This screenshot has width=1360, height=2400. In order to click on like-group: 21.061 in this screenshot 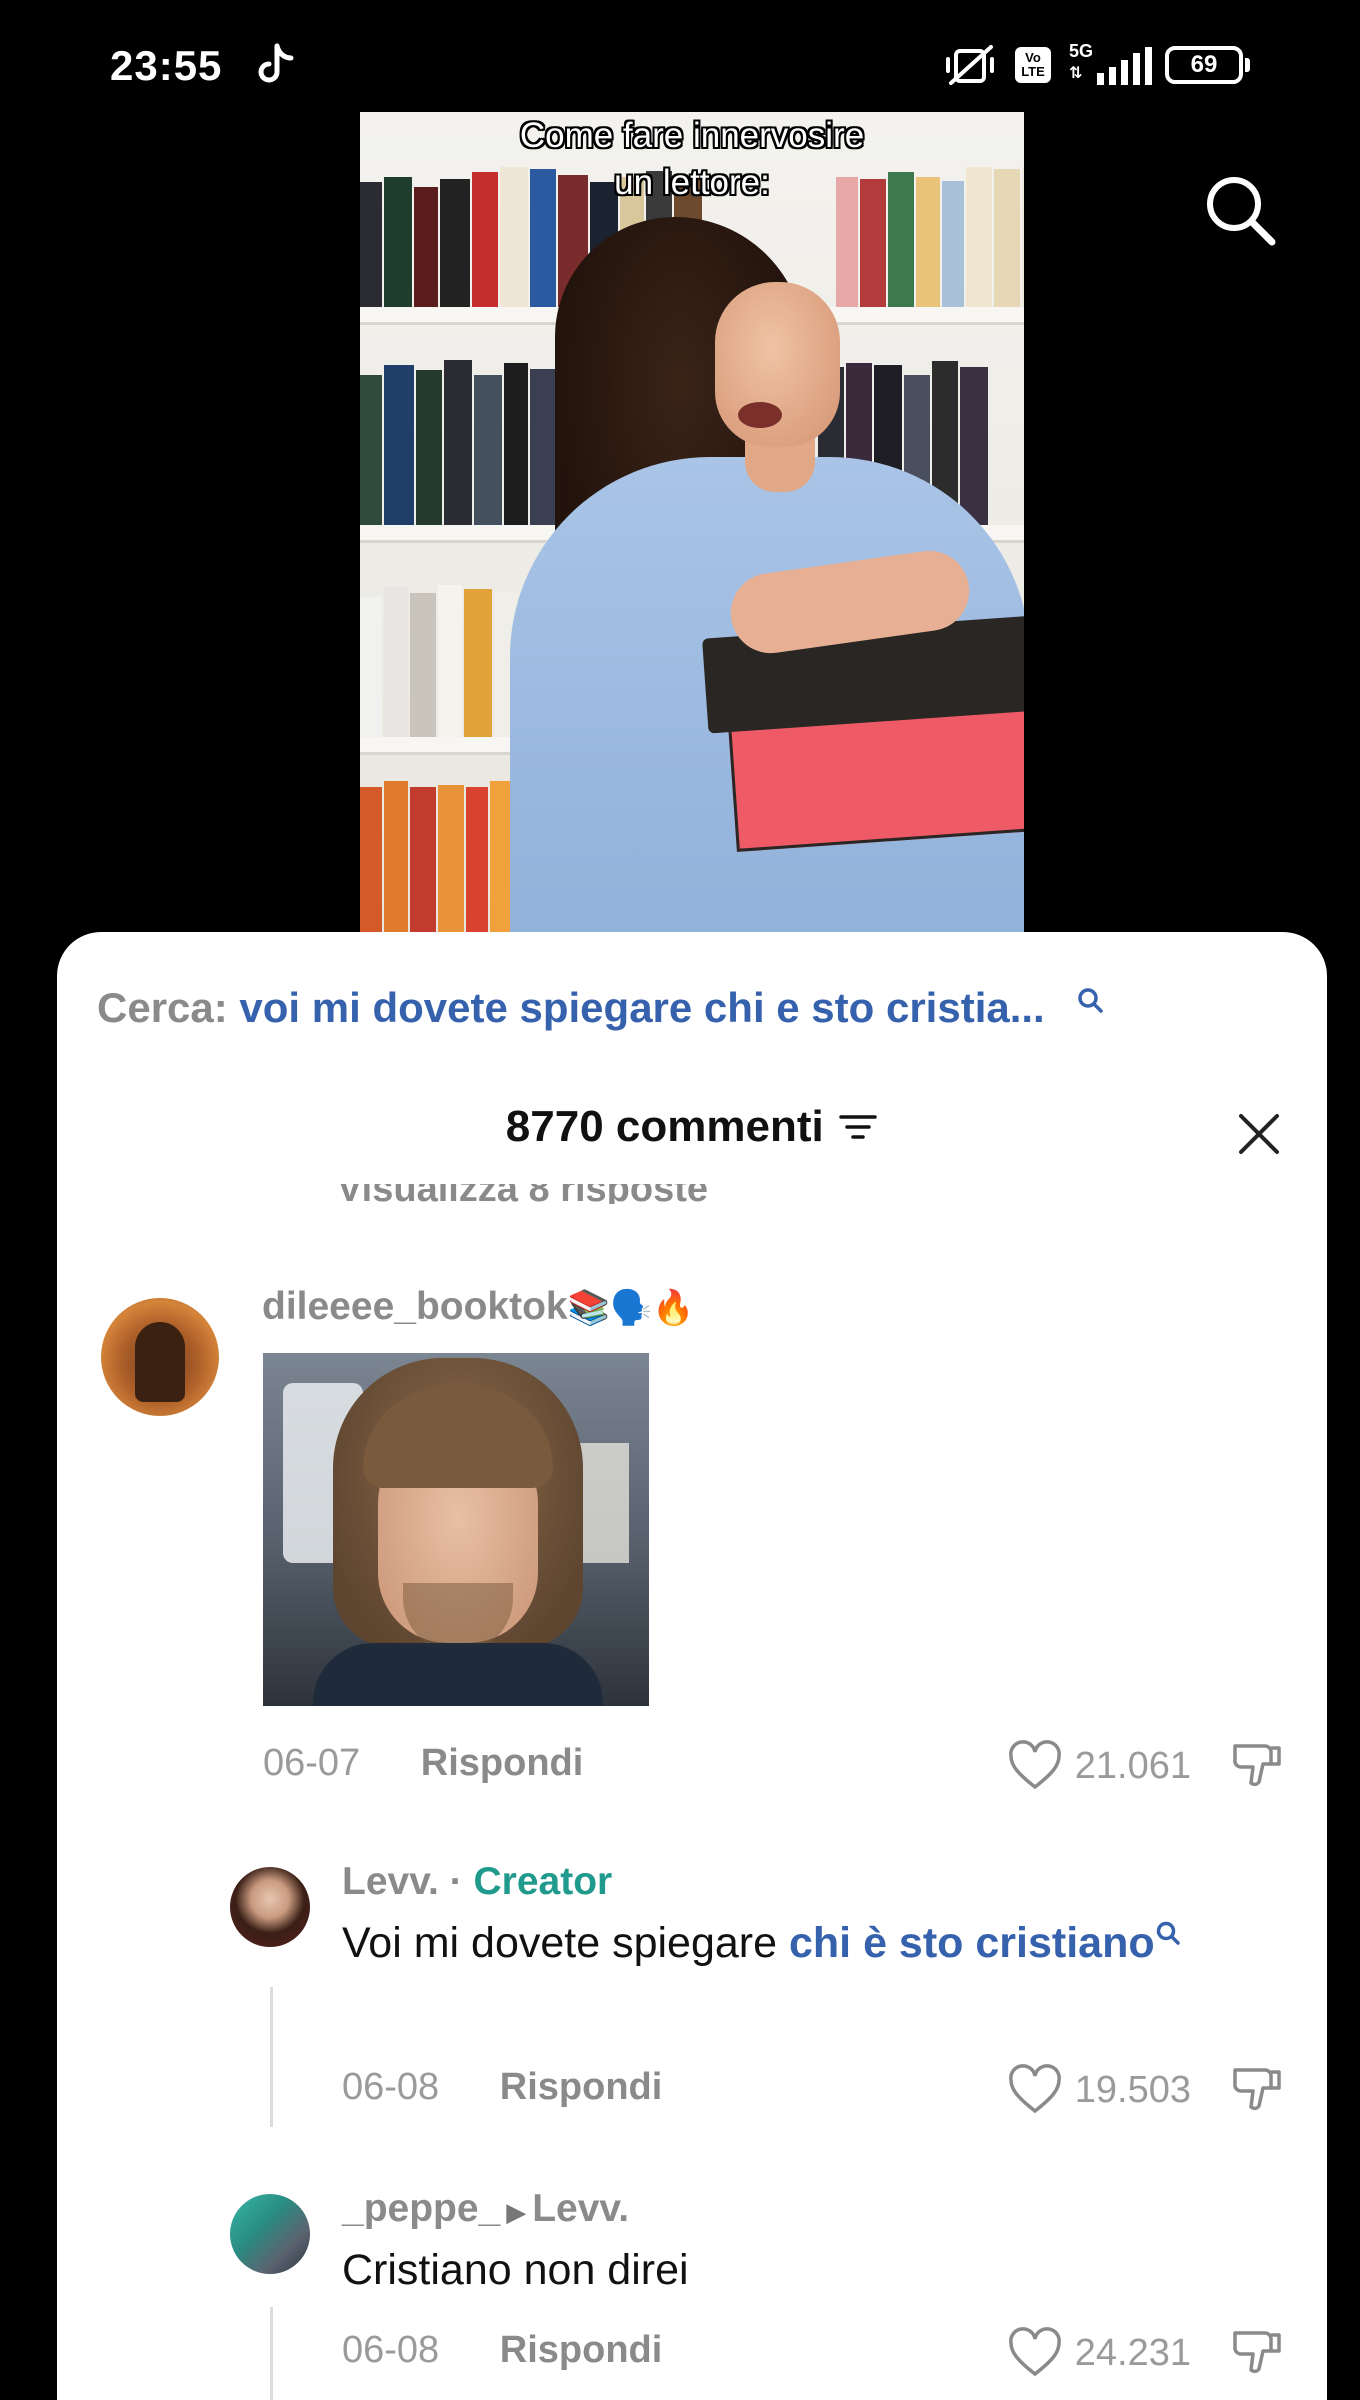, I will do `click(1146, 1766)`.